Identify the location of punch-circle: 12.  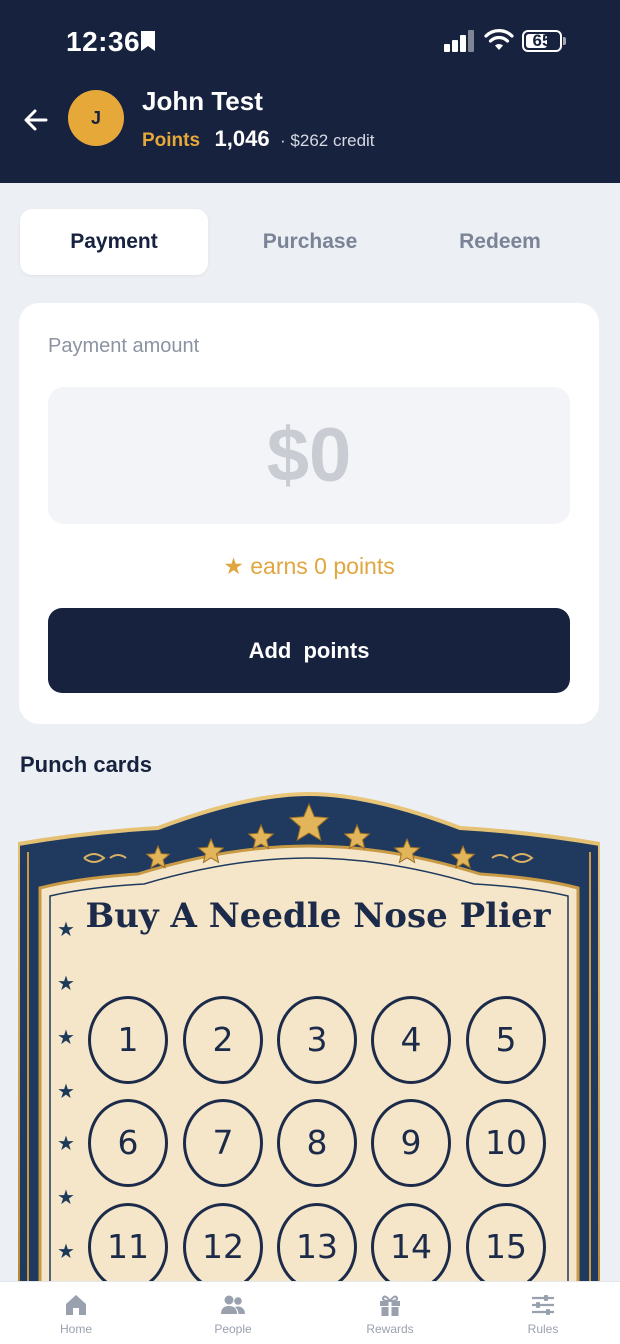
(223, 1247).